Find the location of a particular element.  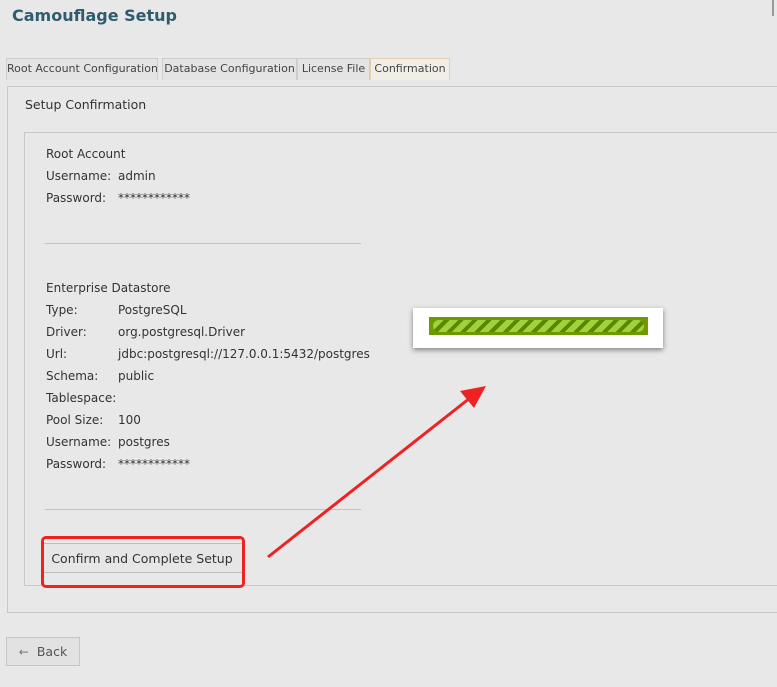

back-button: ← Back is located at coordinates (43, 651).